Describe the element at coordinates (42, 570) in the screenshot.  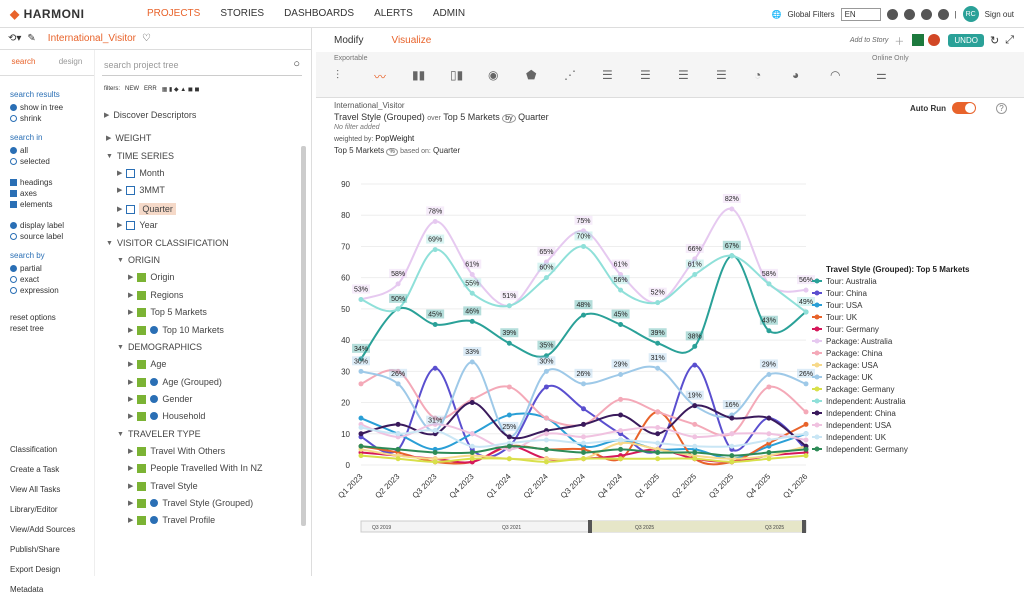
I see `link-export: Export Design` at that location.